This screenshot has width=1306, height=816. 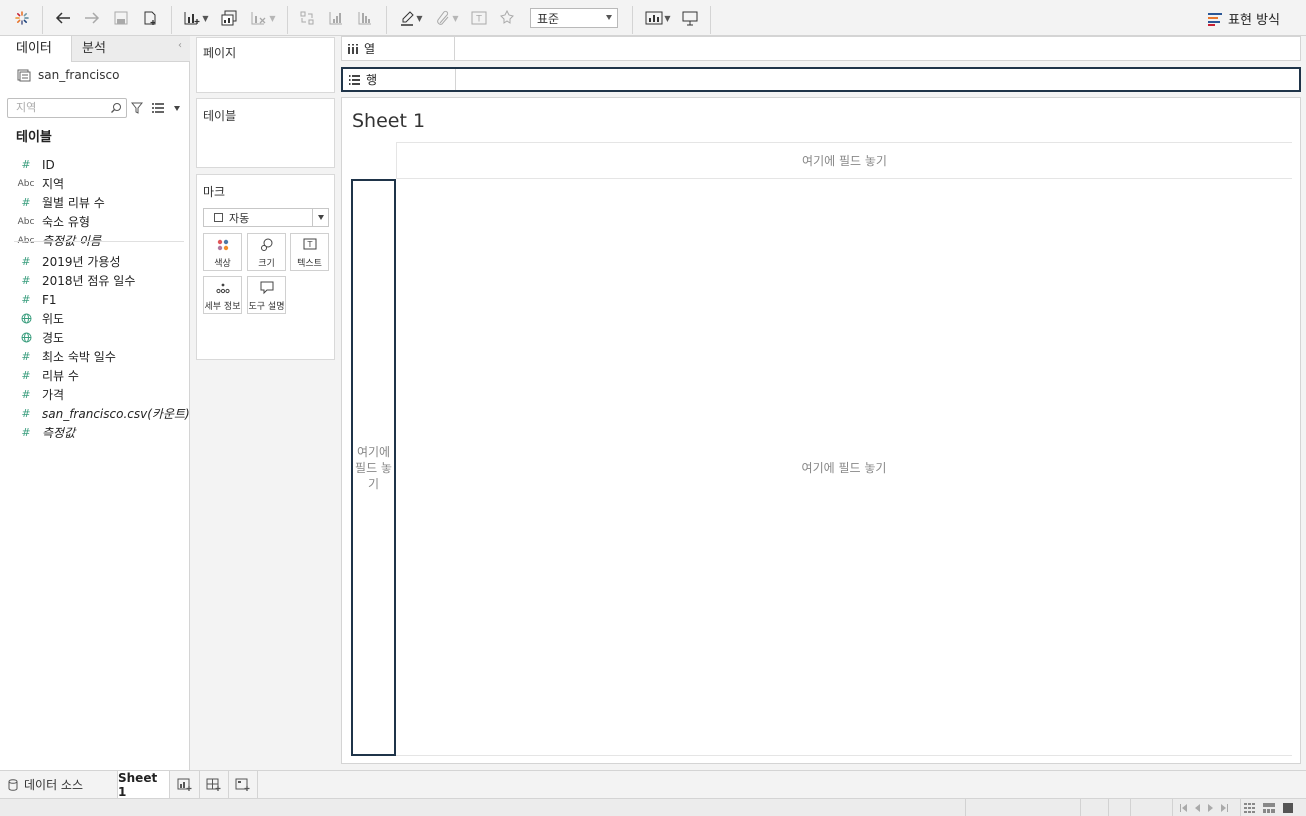 What do you see at coordinates (1207, 808) in the screenshot?
I see `sheet-navigation-icon` at bounding box center [1207, 808].